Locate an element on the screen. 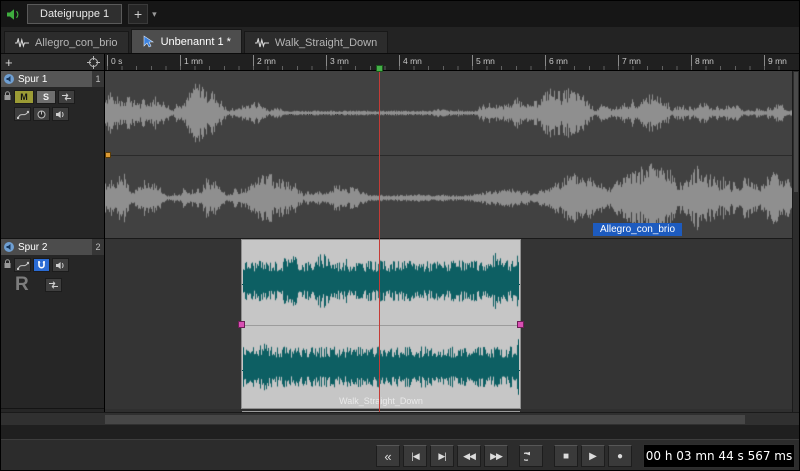  time-display: 00 h 03 mn 44 s 567 ms is located at coordinates (719, 456).